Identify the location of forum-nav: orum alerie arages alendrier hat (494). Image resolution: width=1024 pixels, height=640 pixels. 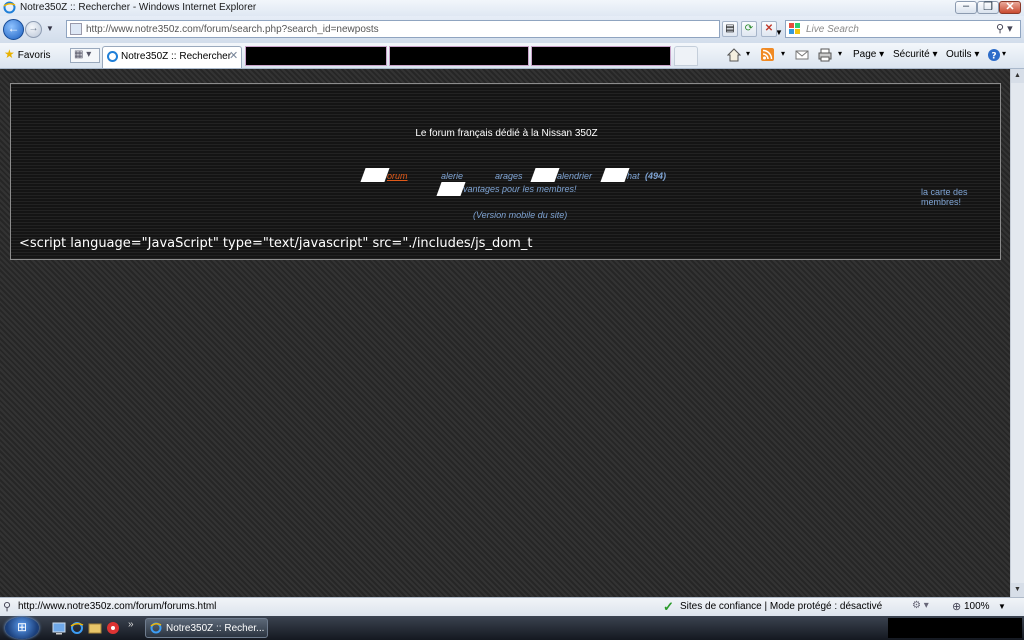
(530, 176).